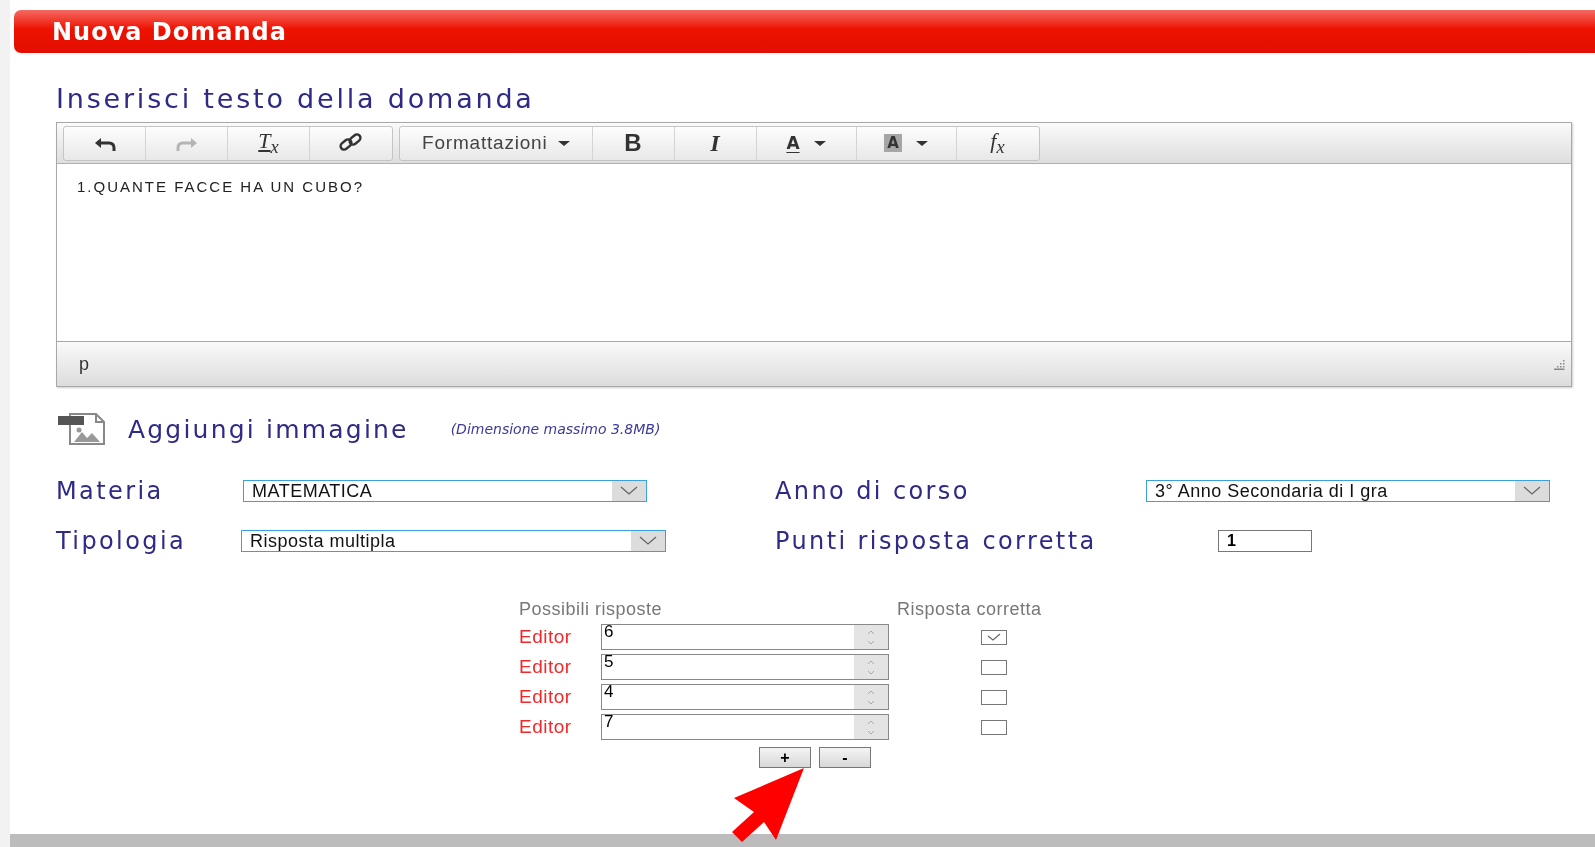  What do you see at coordinates (906, 143) in the screenshot?
I see `background-color-button: A` at bounding box center [906, 143].